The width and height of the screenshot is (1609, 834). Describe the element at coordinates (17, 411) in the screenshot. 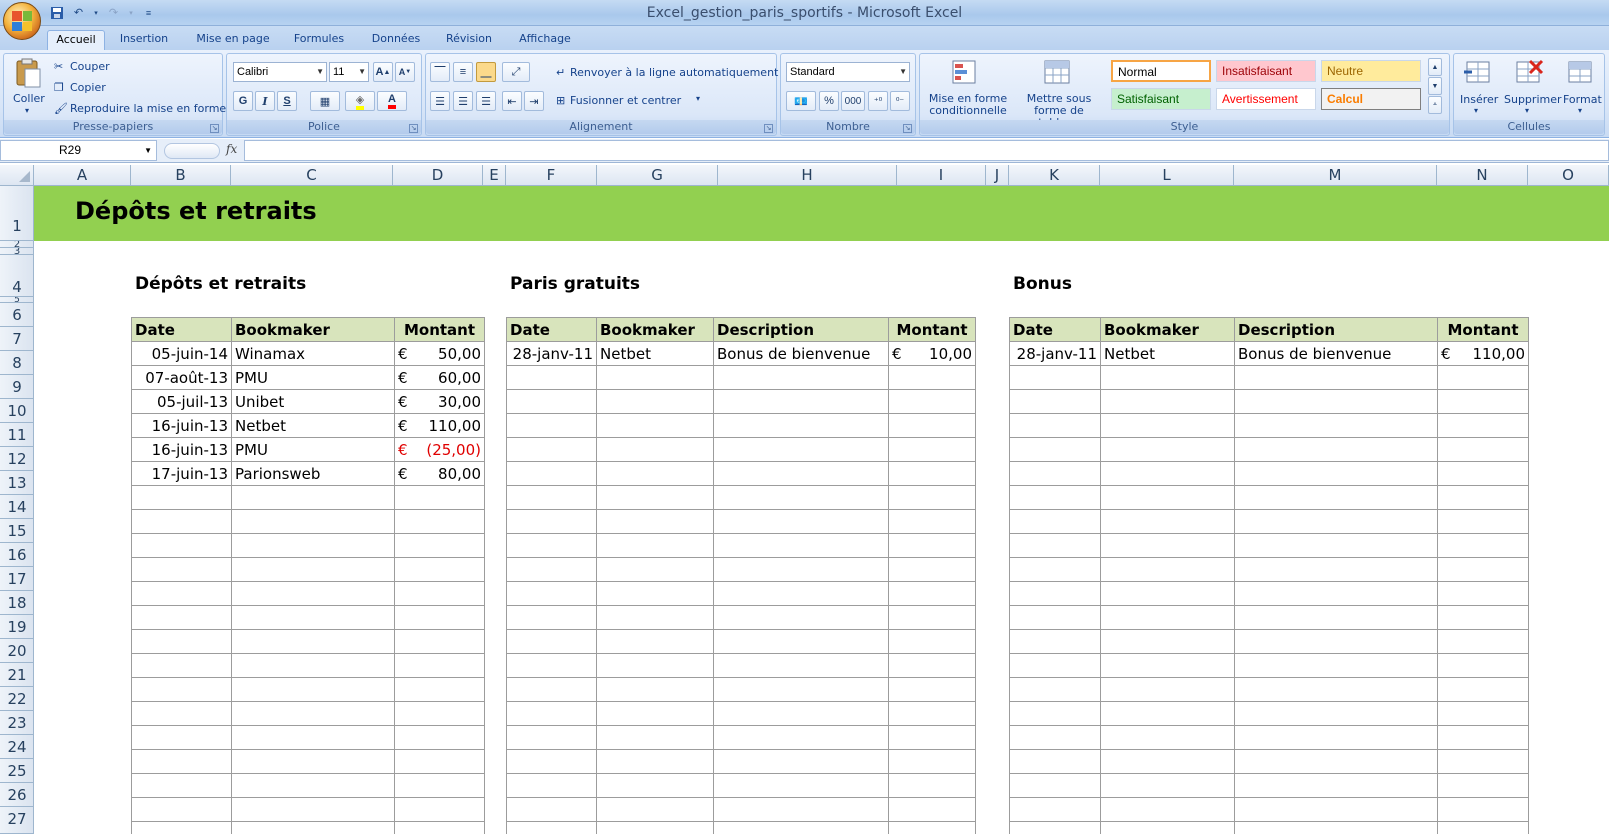

I see `row-header: 10` at that location.